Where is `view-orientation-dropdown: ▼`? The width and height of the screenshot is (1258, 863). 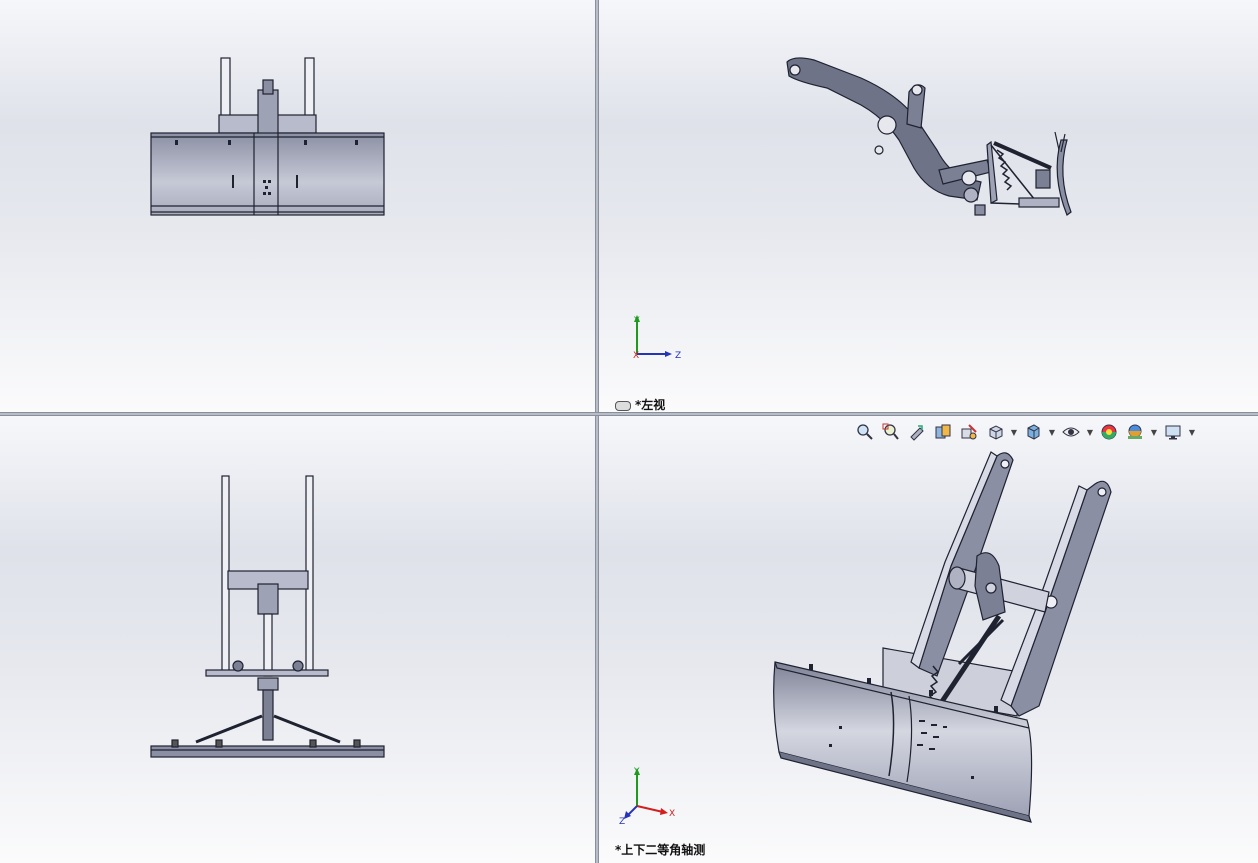 view-orientation-dropdown: ▼ is located at coordinates (1014, 432).